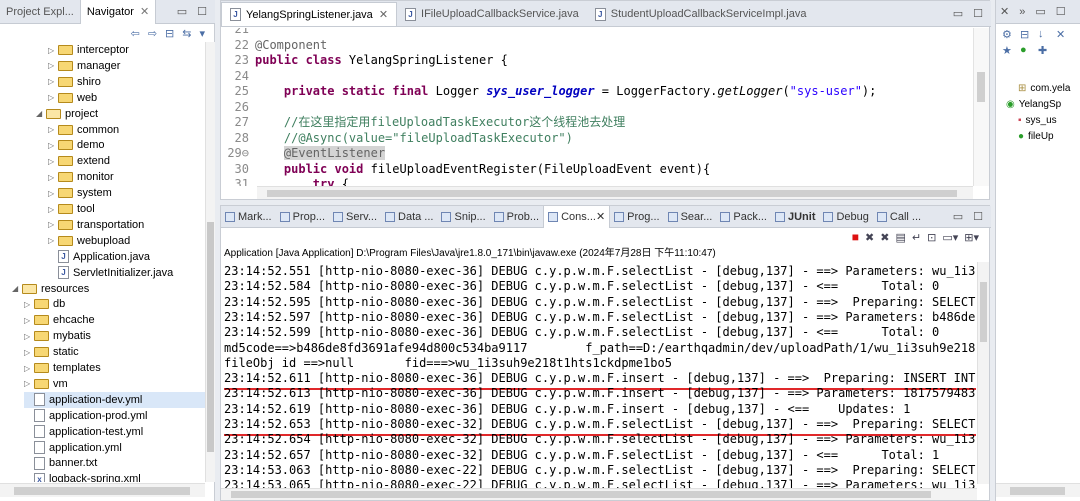  What do you see at coordinates (577, 216) in the screenshot?
I see `bottom-tab: Cons... ✕` at bounding box center [577, 216].